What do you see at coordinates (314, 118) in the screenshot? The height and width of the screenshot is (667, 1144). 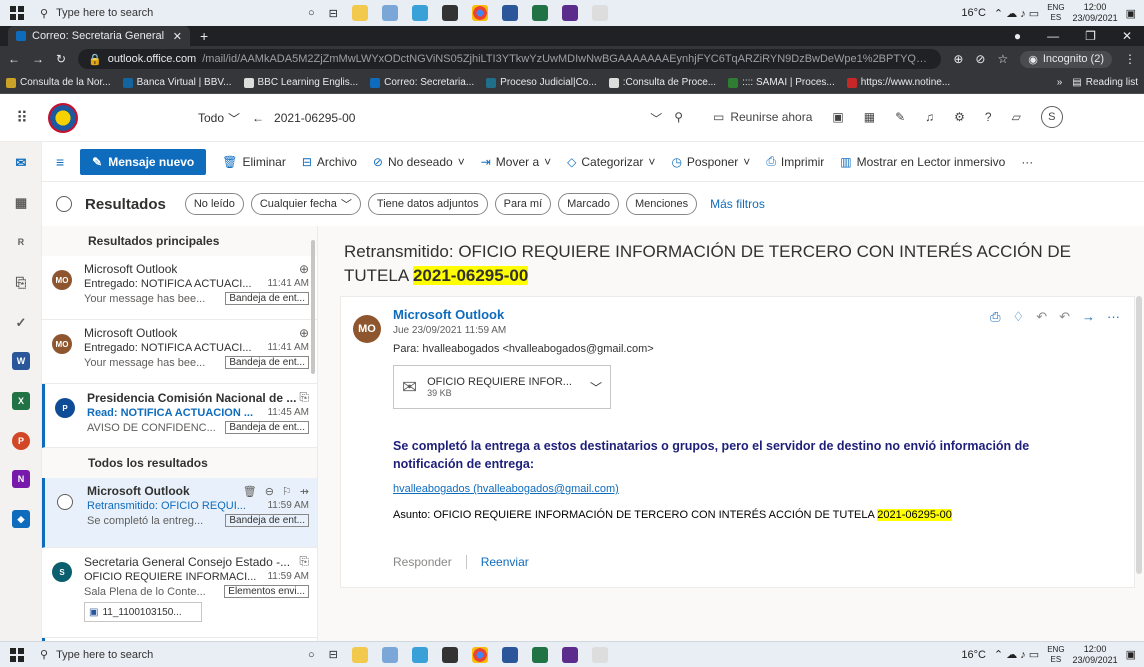 I see `search-query: 2021-06295-00` at bounding box center [314, 118].